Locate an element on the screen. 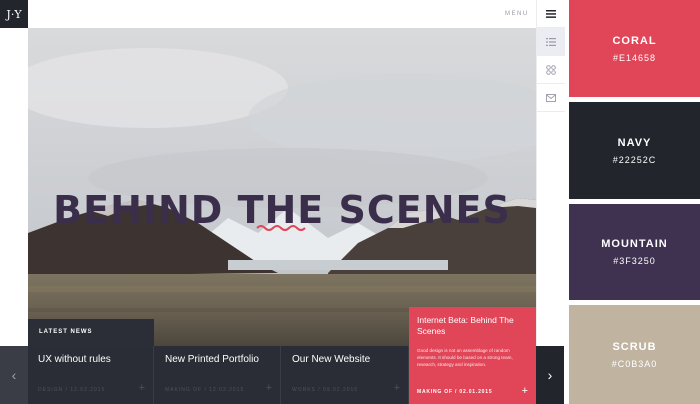 The height and width of the screenshot is (404, 700). swatch-hex: #3F3250 is located at coordinates (634, 261).